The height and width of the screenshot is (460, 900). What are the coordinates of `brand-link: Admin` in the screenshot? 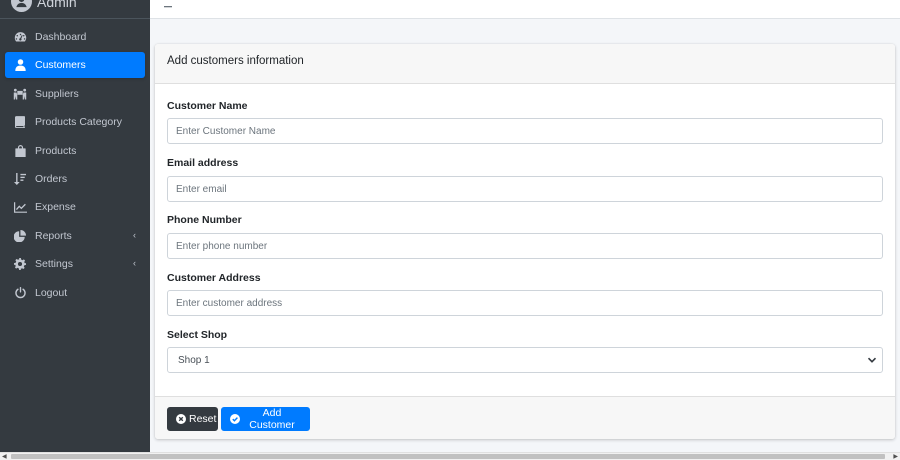 It's located at (75, 9).